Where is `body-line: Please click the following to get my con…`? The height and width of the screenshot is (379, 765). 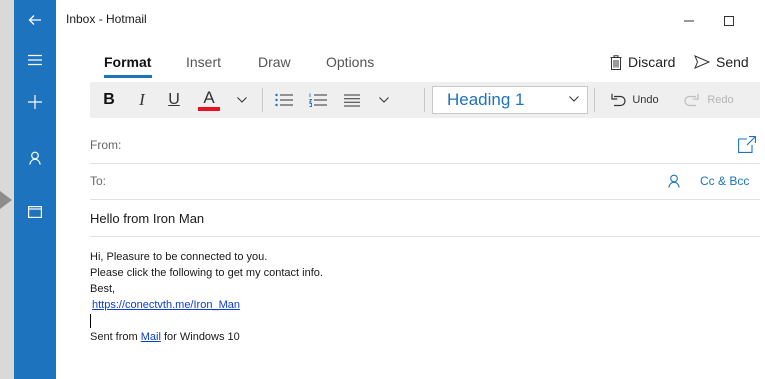 body-line: Please click the following to get my con… is located at coordinates (206, 273).